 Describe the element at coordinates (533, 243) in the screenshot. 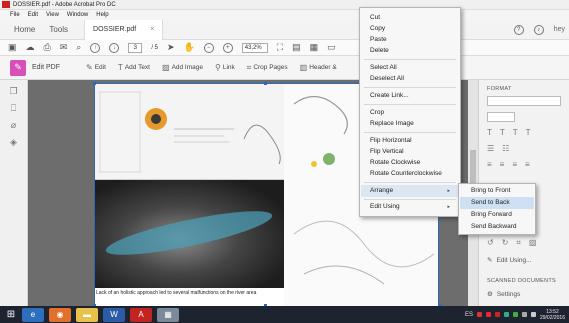

I see `replace-image-icon: ▨` at that location.